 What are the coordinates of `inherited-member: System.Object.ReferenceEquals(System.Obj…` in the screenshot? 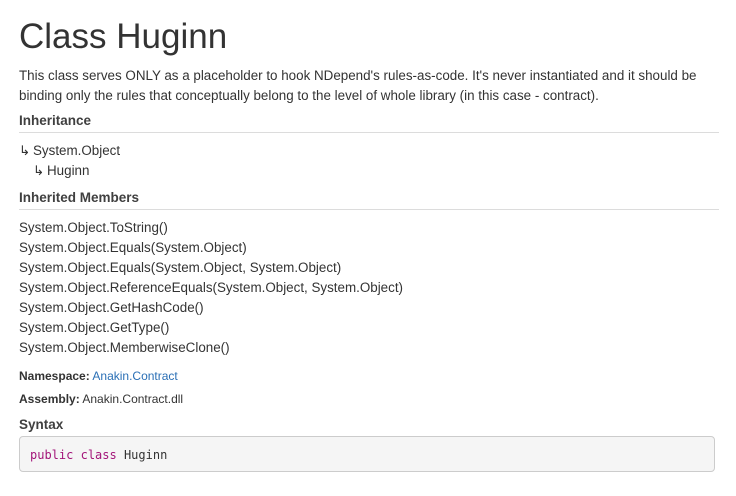 It's located at (211, 287).